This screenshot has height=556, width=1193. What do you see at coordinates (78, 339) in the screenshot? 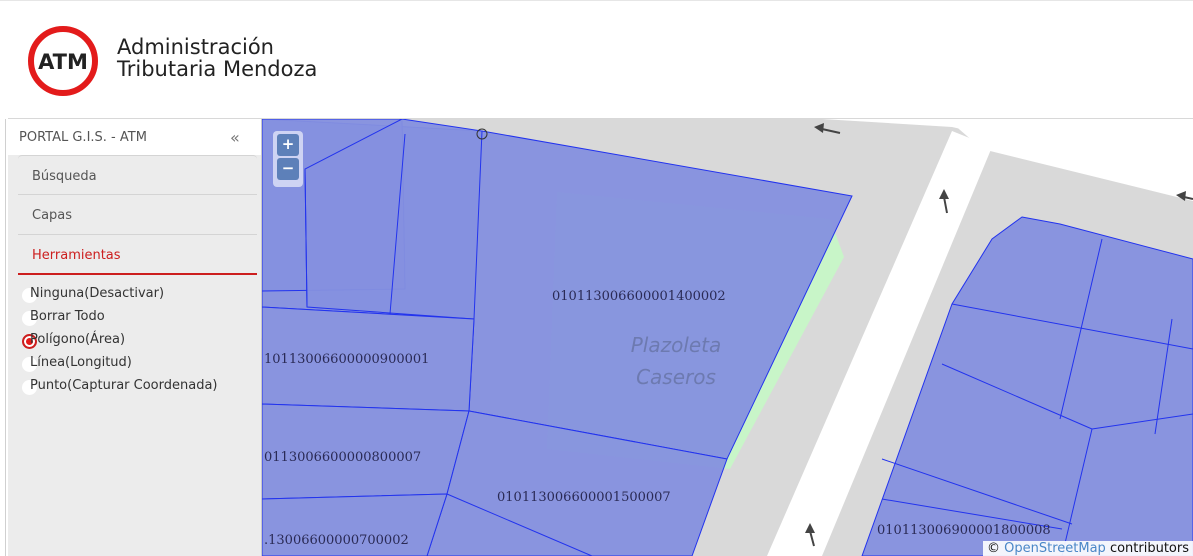
I see `tool-poligono-label: Polígono(Área)` at bounding box center [78, 339].